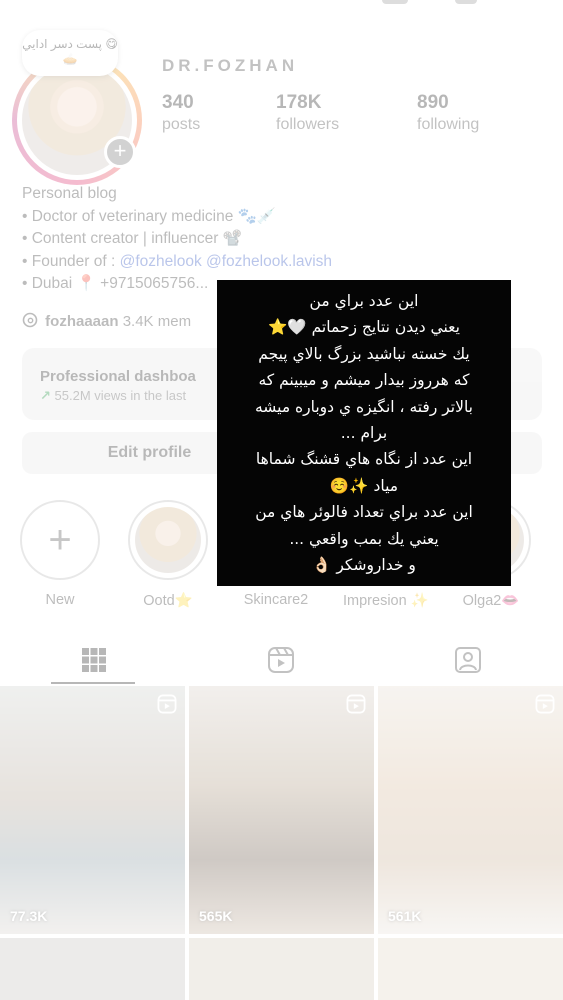 The width and height of the screenshot is (563, 1000). What do you see at coordinates (120, 152) in the screenshot?
I see `add-story-icon: +` at bounding box center [120, 152].